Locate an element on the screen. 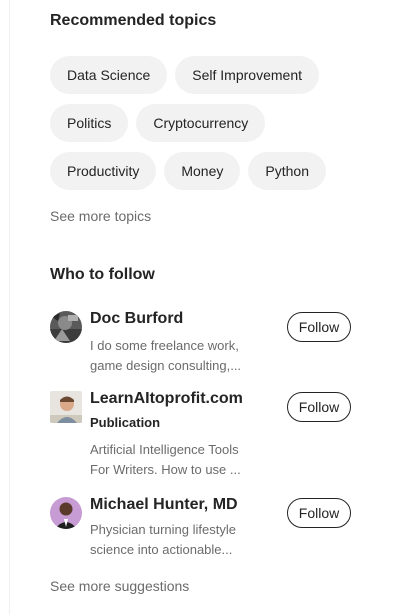 This screenshot has height=615, width=411. panel-divider is located at coordinates (9, 307).